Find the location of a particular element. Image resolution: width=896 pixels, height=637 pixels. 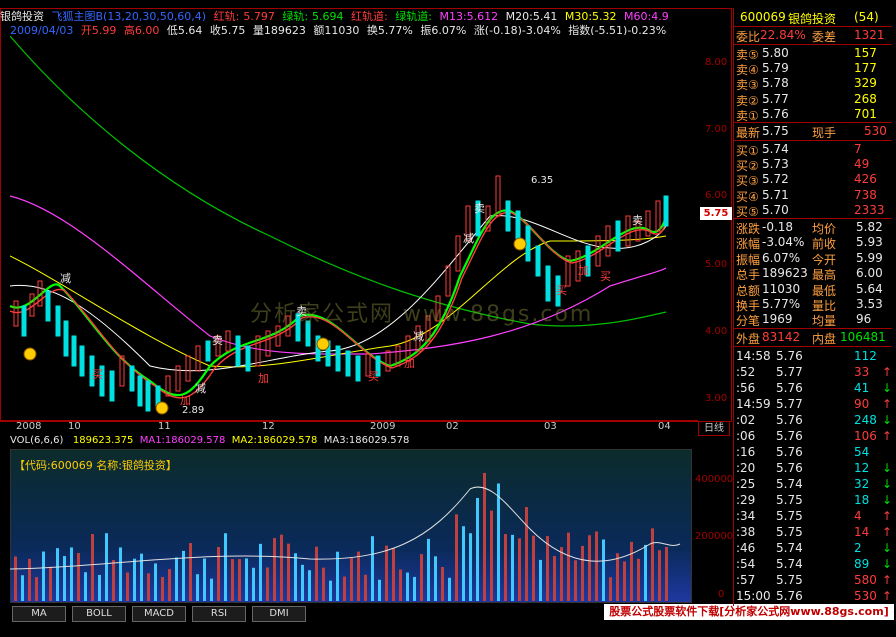

bar-index: 指数(-5.51)-0.23% is located at coordinates (617, 29).